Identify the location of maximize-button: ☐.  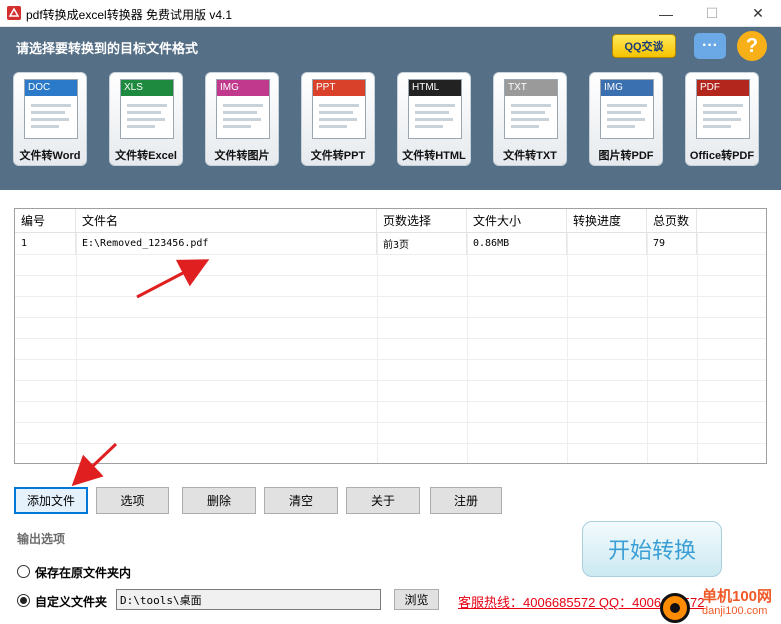
(712, 13).